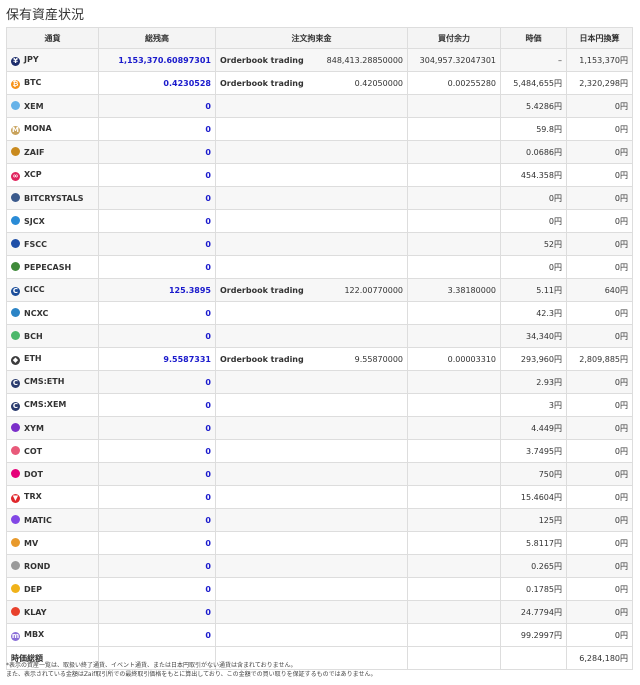  I want to click on yen-icon: ¥, so click(15, 61).